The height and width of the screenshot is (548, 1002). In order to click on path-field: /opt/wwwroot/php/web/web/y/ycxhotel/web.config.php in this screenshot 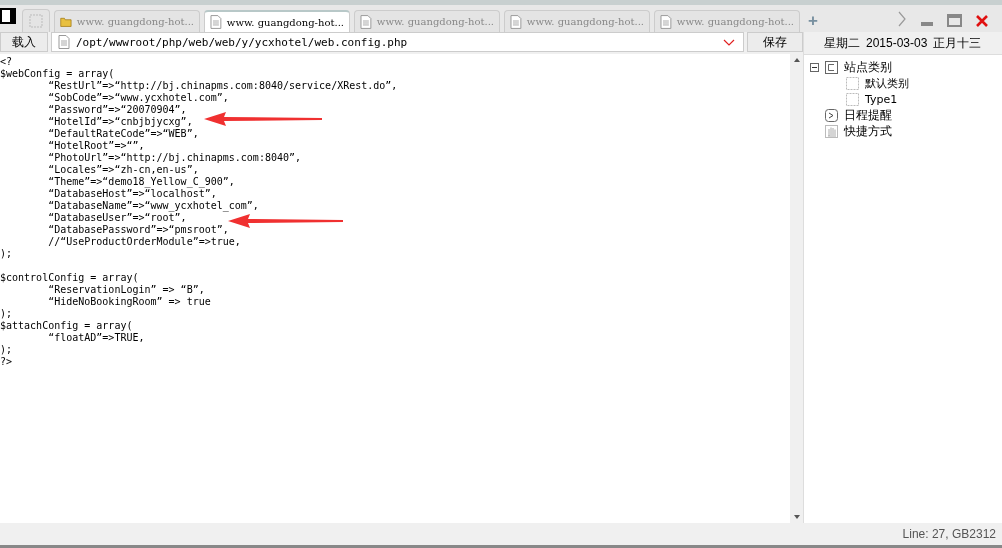, I will do `click(397, 42)`.